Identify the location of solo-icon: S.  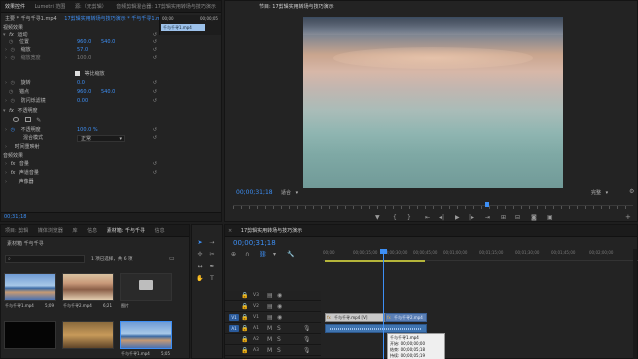
(279, 328).